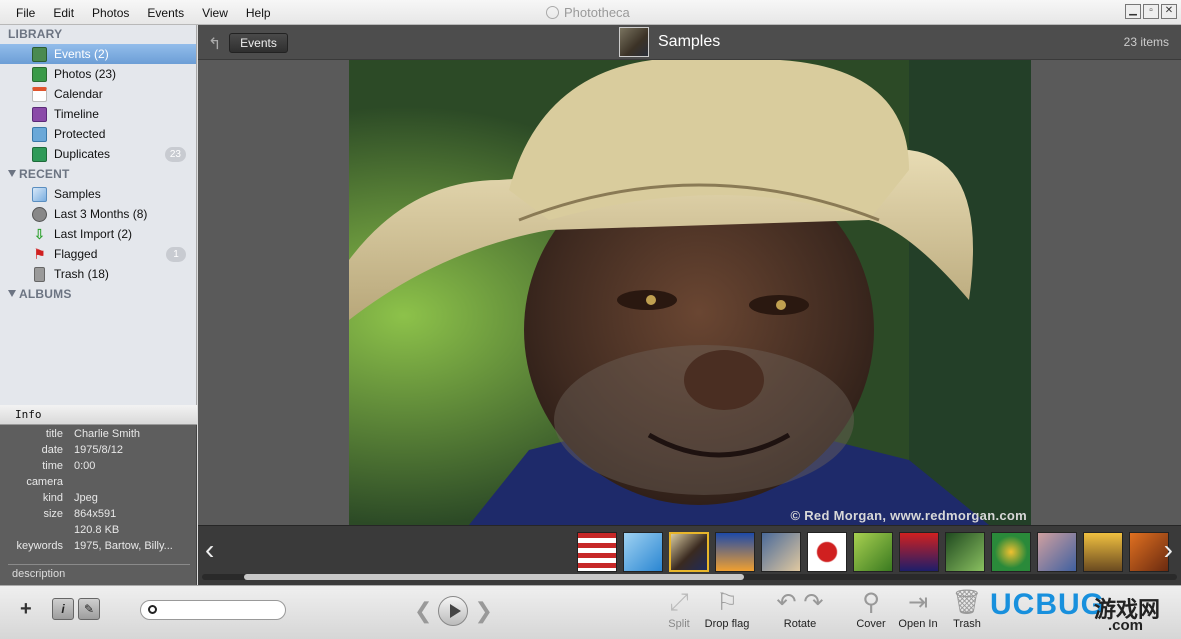 The image size is (1181, 639). I want to click on info-key: date, so click(52, 450).